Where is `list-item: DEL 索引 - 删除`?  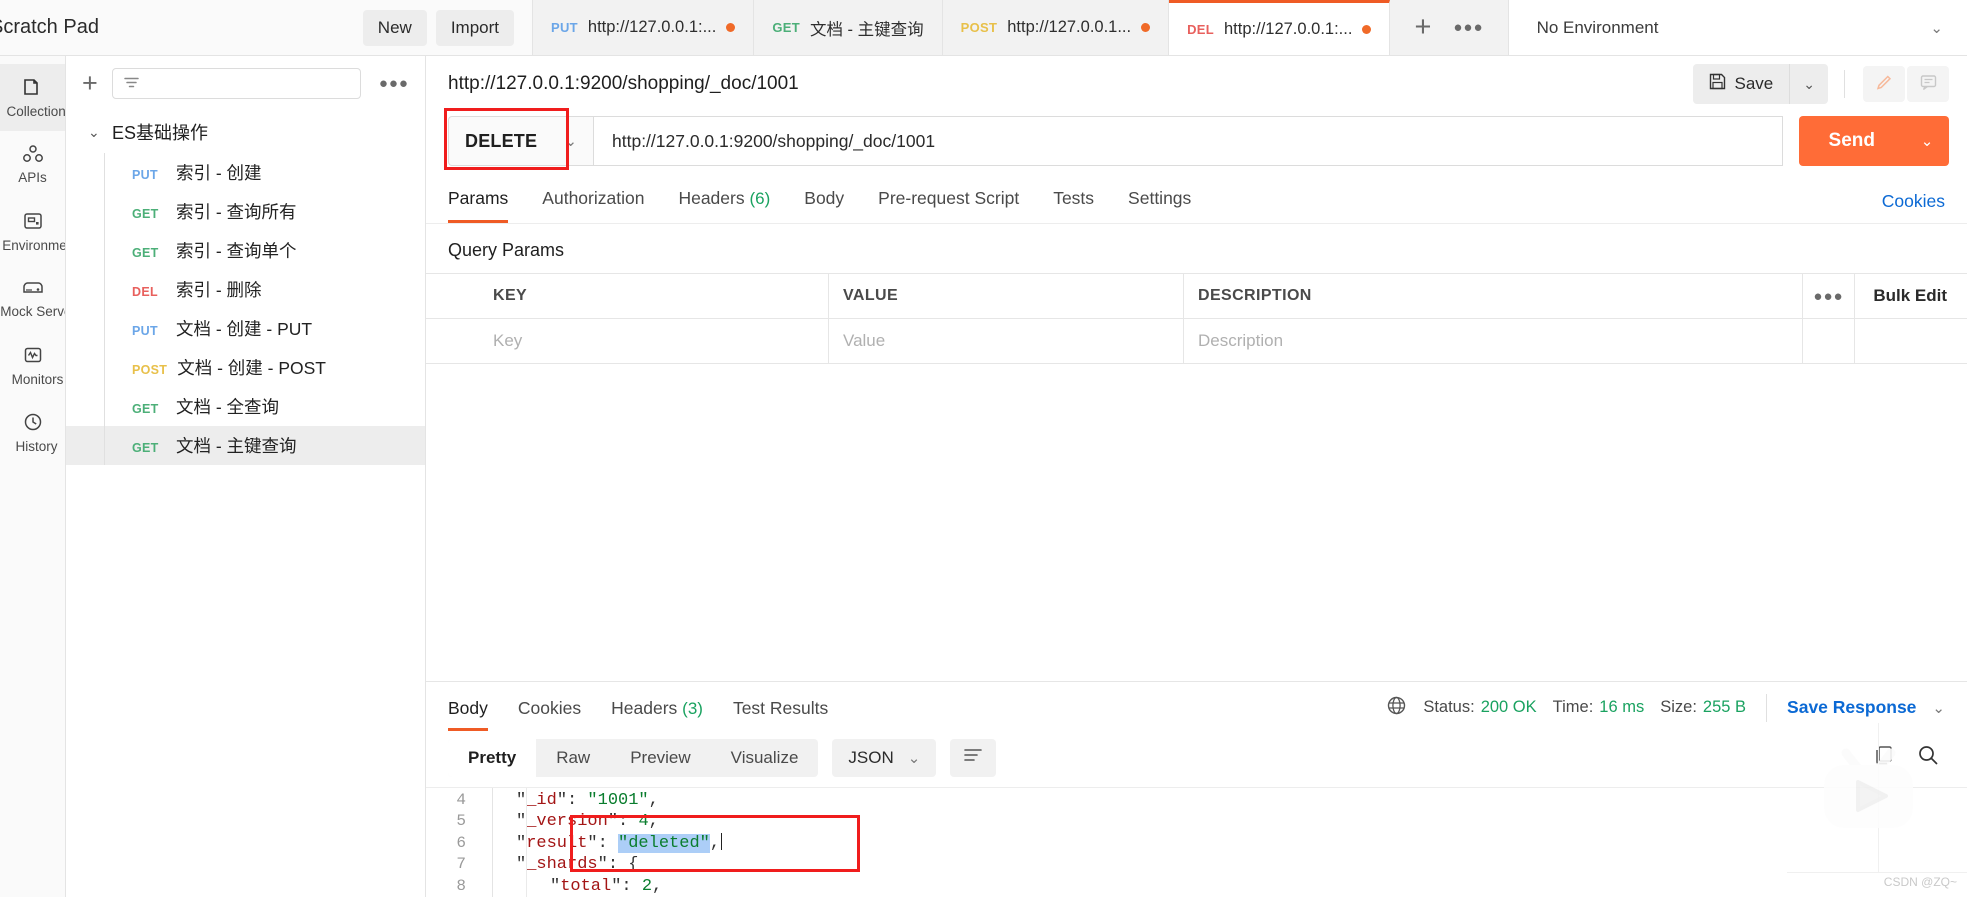
list-item: DEL 索引 - 删除 is located at coordinates (245, 289).